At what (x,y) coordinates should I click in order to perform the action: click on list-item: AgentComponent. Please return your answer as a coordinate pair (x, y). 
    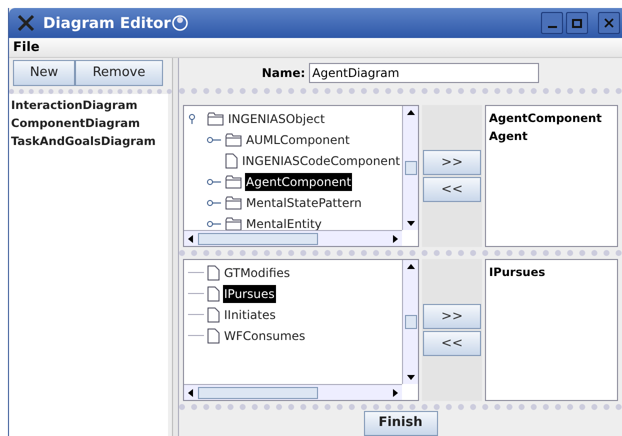
    Looking at the image, I should click on (551, 118).